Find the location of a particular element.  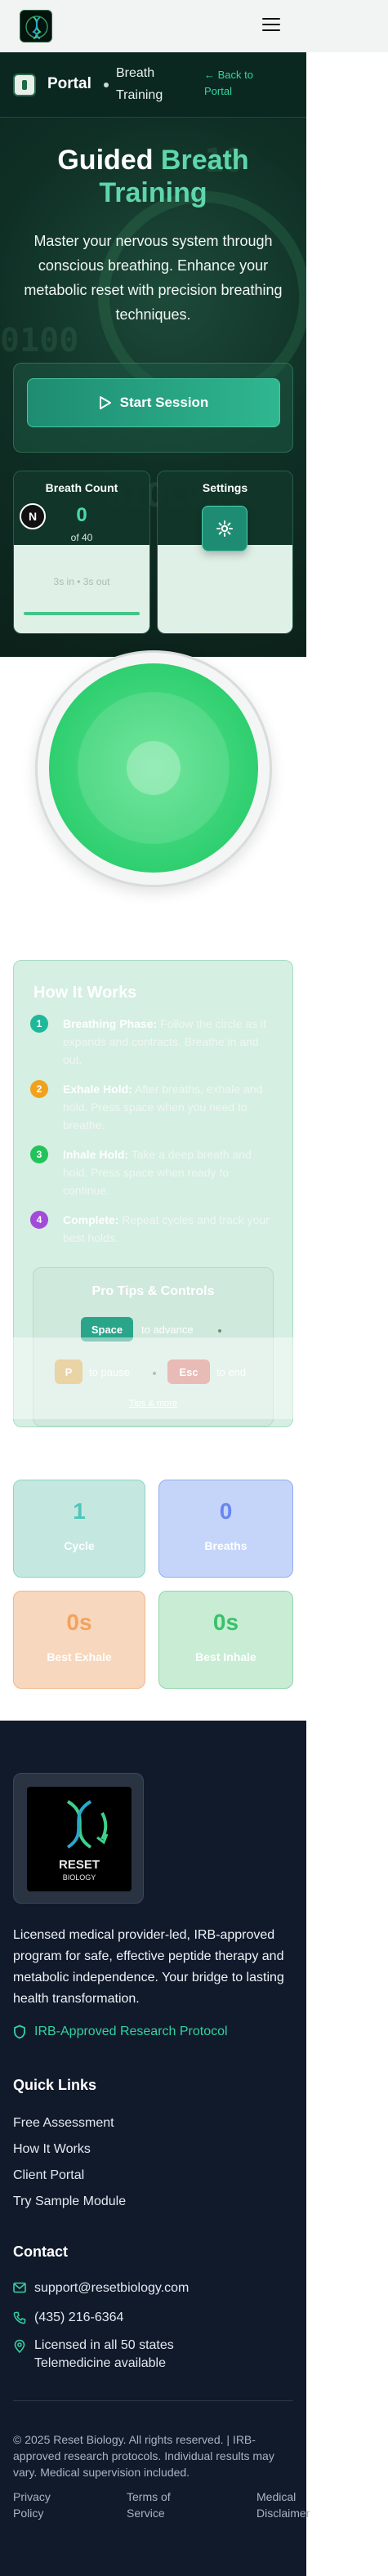

stat-cycle: 1 Cycle is located at coordinates (79, 1529).